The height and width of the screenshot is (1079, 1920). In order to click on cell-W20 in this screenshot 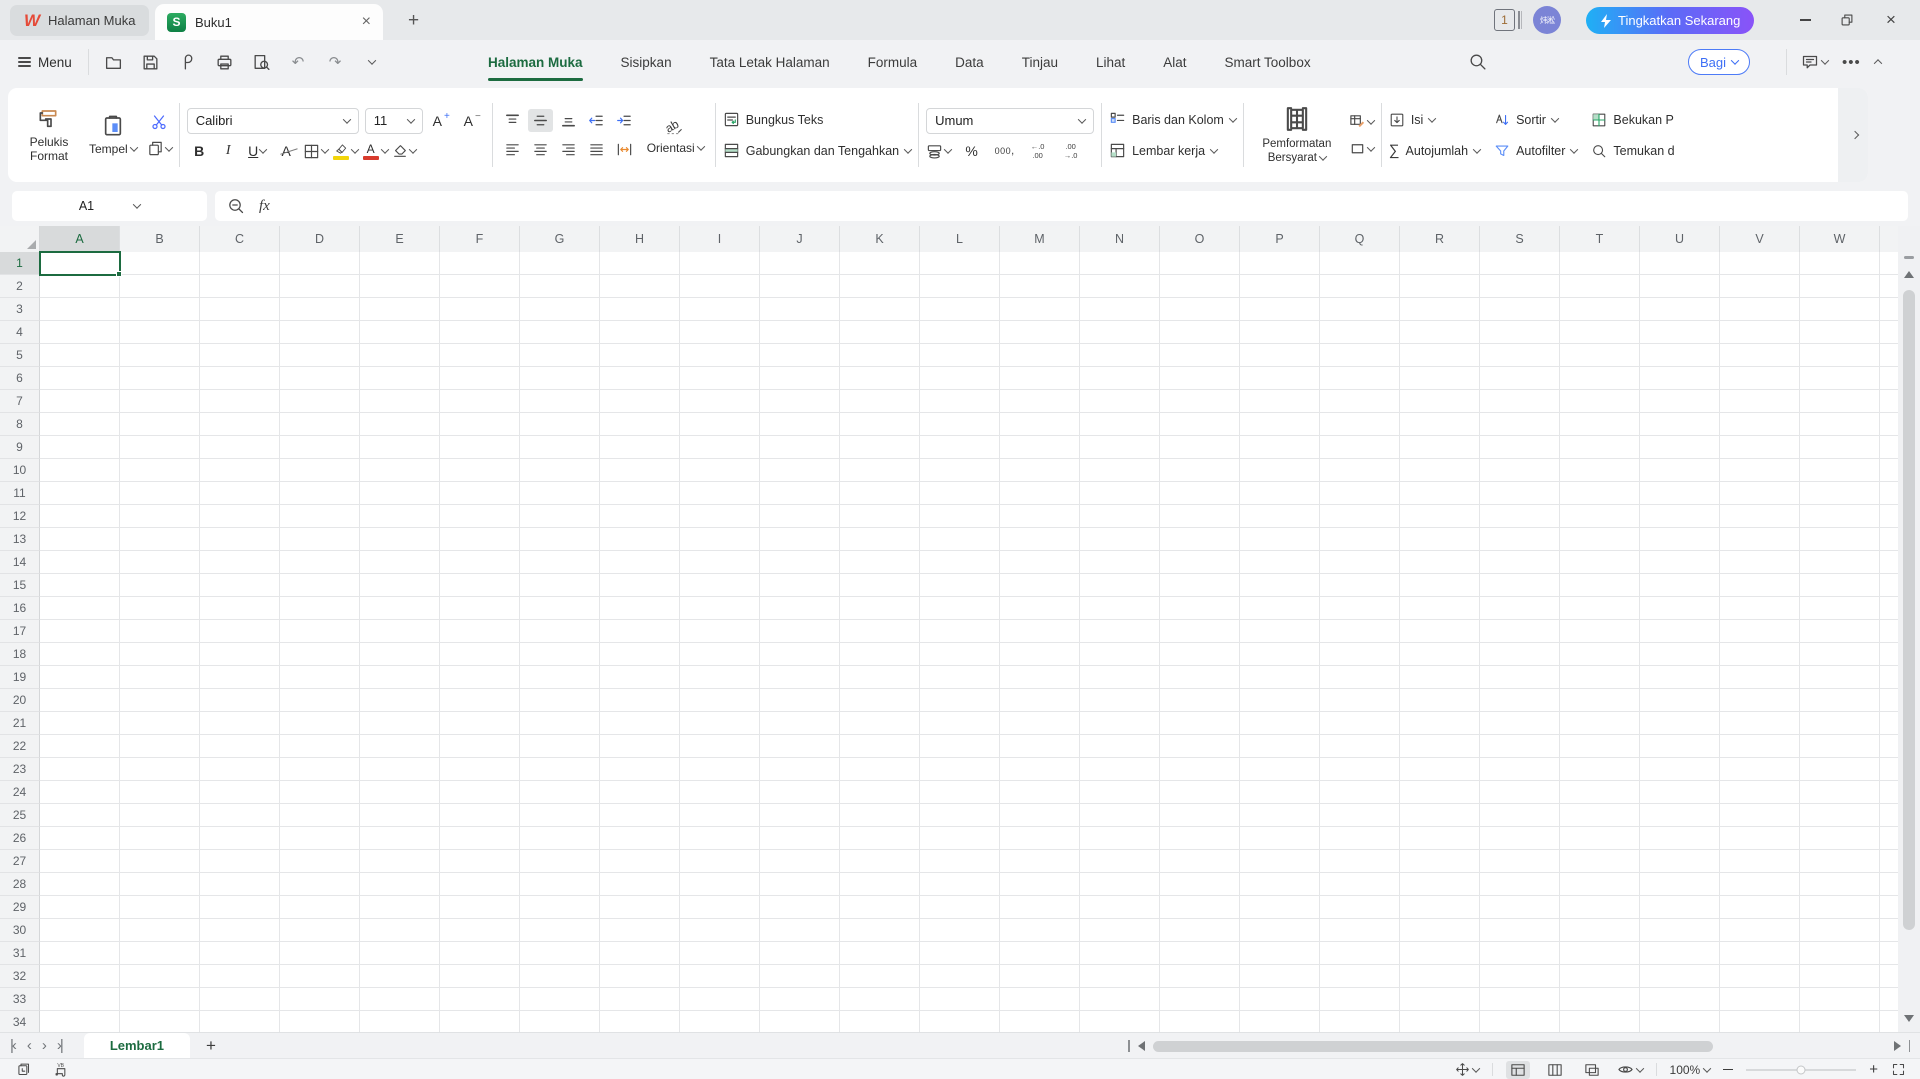, I will do `click(1840, 700)`.